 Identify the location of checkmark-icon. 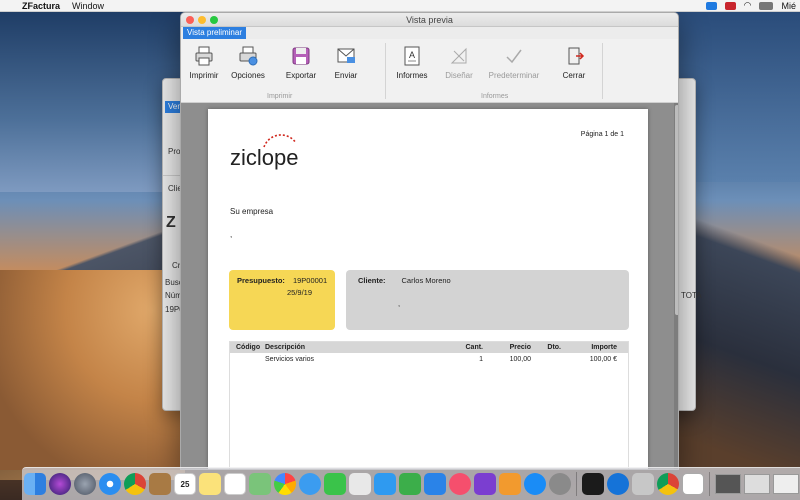
(514, 56).